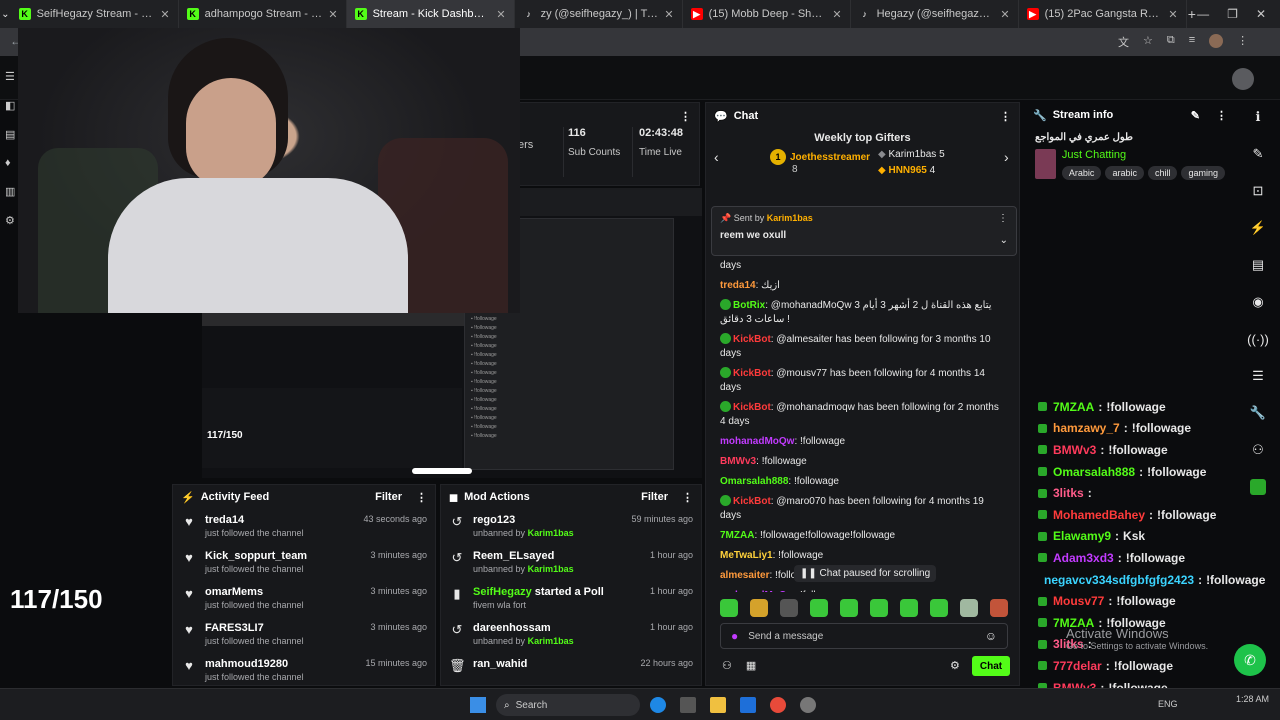 The width and height of the screenshot is (1280, 720). Describe the element at coordinates (599, 14) in the screenshot. I see `browser-tab: ♪ zy (@seifhegazy_) | TikTok(+99) ✕` at that location.